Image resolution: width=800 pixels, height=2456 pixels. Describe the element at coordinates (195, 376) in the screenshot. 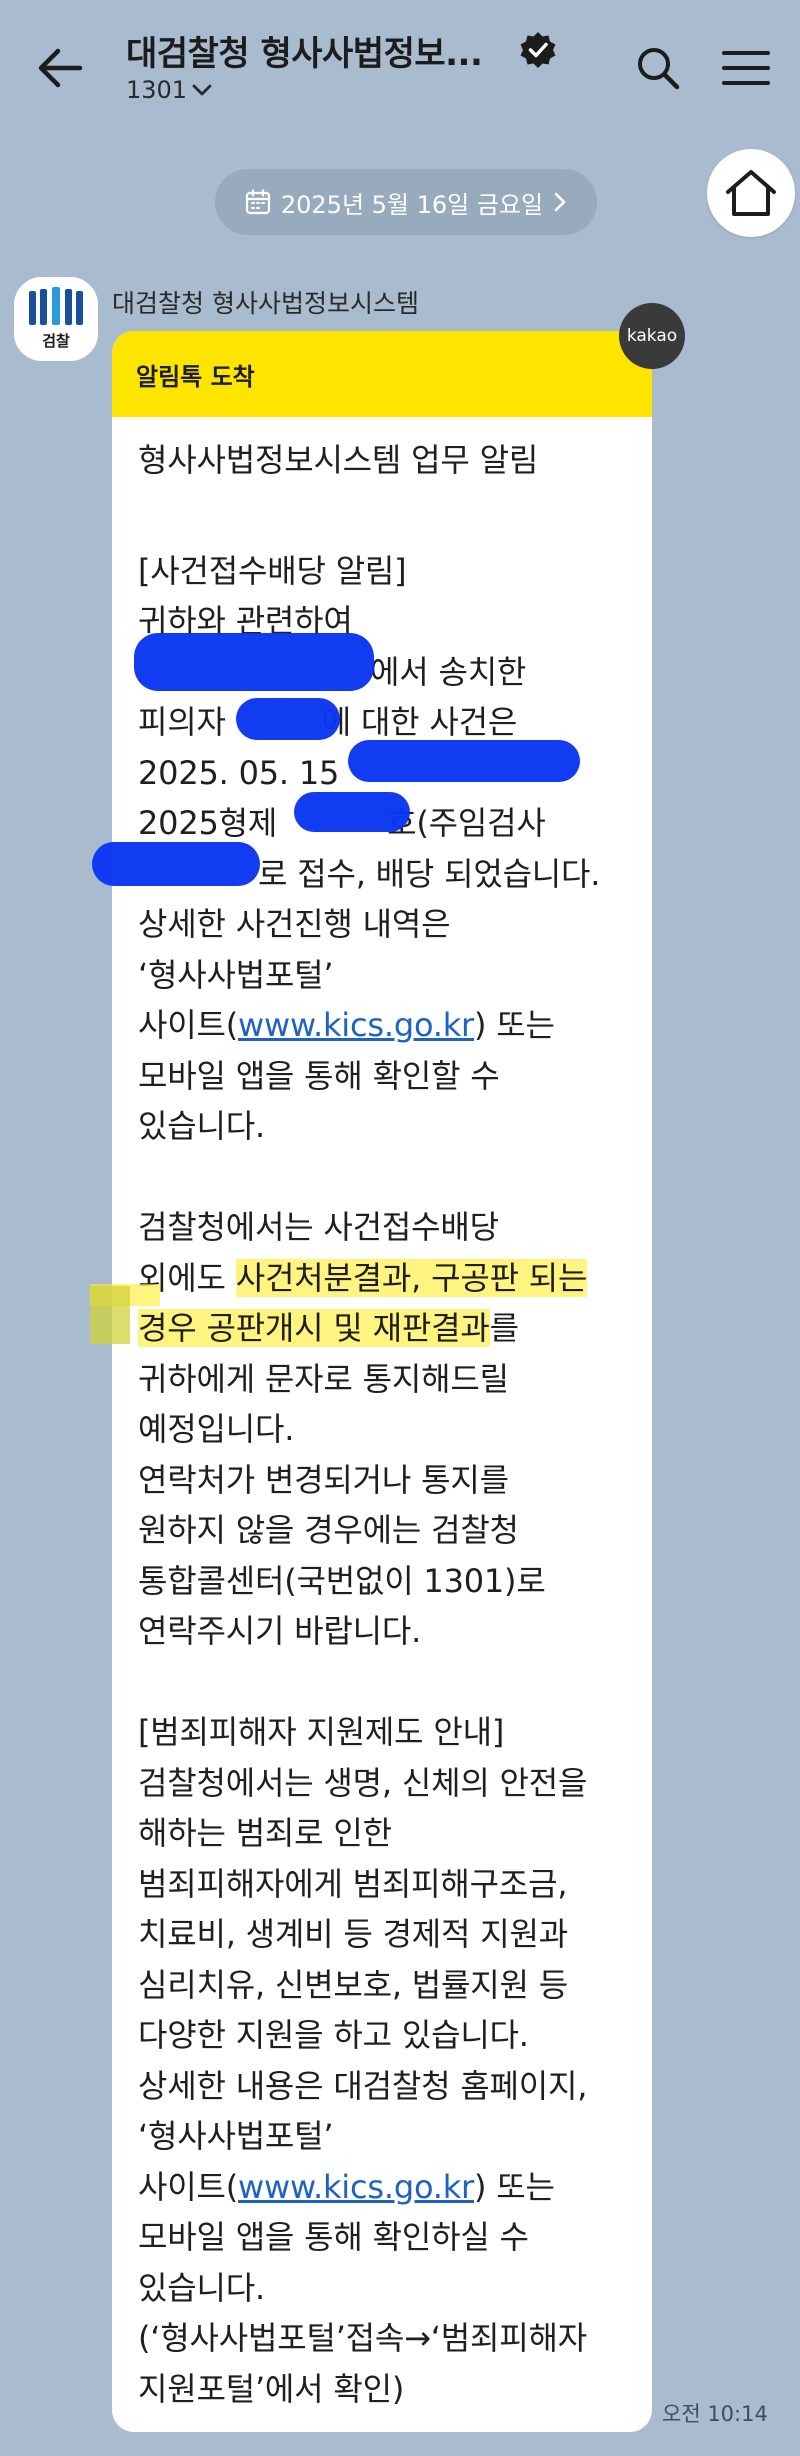

I see `alimtalk-header-label: 알림톡 도착` at that location.